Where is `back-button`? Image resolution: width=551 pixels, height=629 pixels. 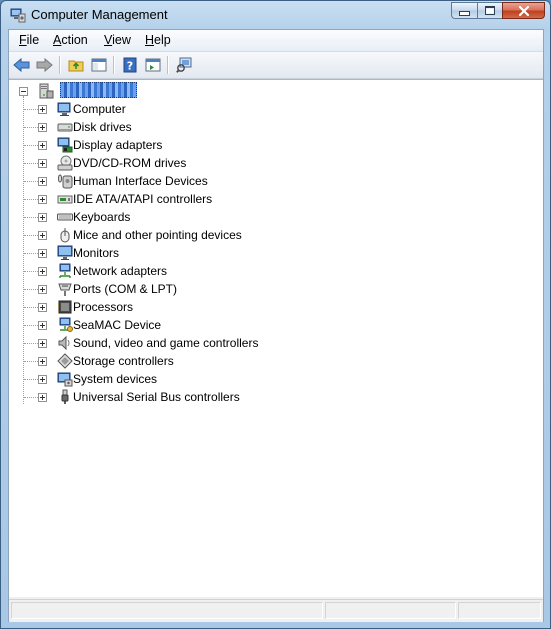
back-button is located at coordinates (22, 65).